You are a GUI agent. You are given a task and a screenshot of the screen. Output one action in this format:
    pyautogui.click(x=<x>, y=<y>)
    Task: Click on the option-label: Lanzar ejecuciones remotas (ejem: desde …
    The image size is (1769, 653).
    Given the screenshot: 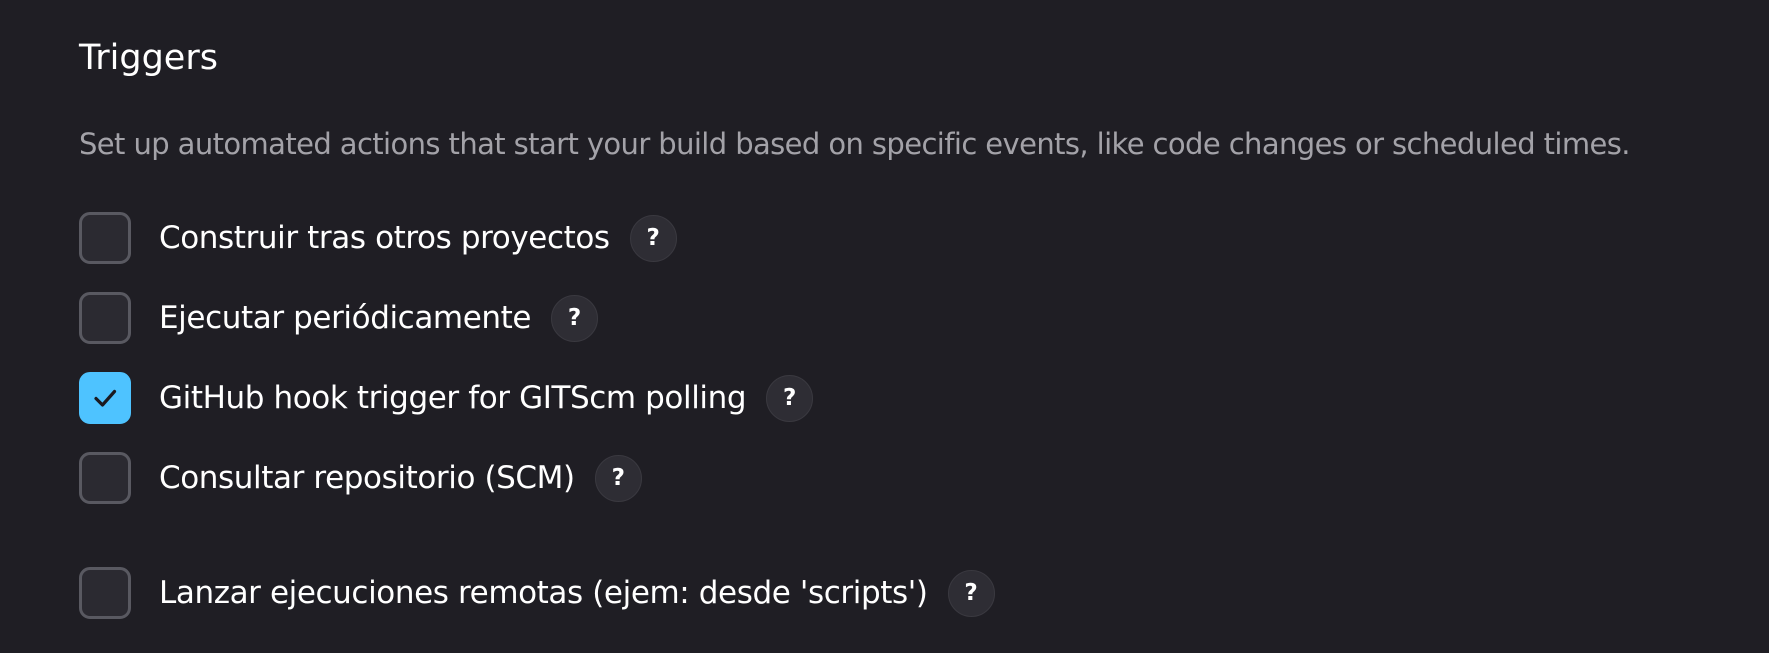 What is the action you would take?
    pyautogui.click(x=543, y=593)
    